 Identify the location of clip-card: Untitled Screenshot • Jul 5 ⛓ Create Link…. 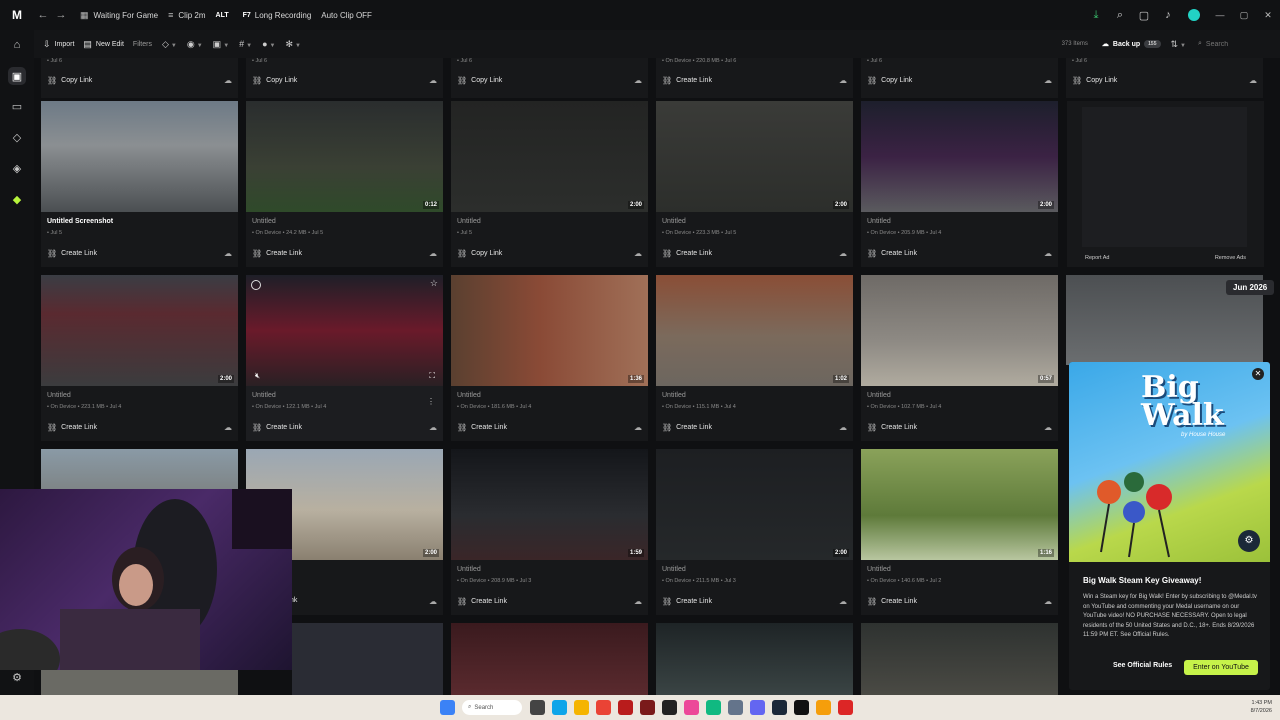
(139, 184).